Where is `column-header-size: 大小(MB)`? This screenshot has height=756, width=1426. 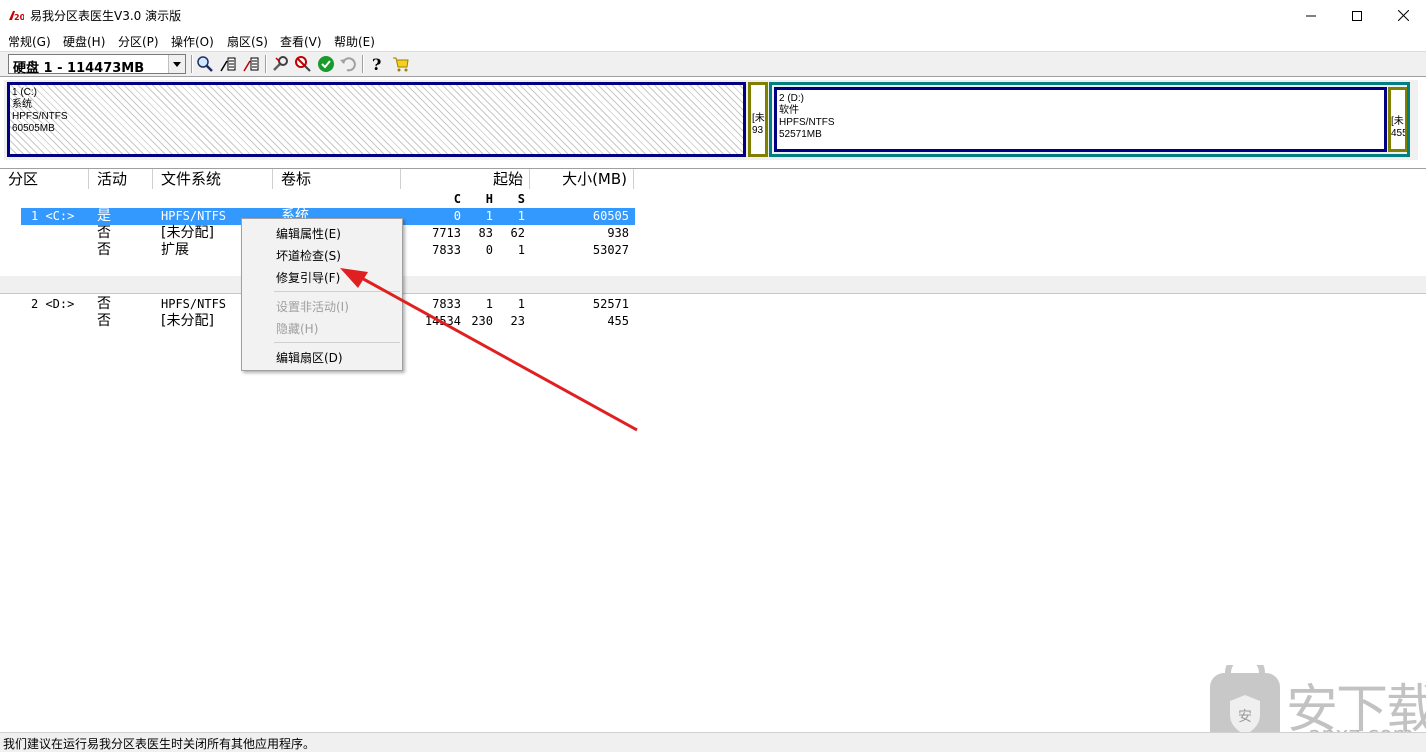
column-header-size: 大小(MB) is located at coordinates (582, 179).